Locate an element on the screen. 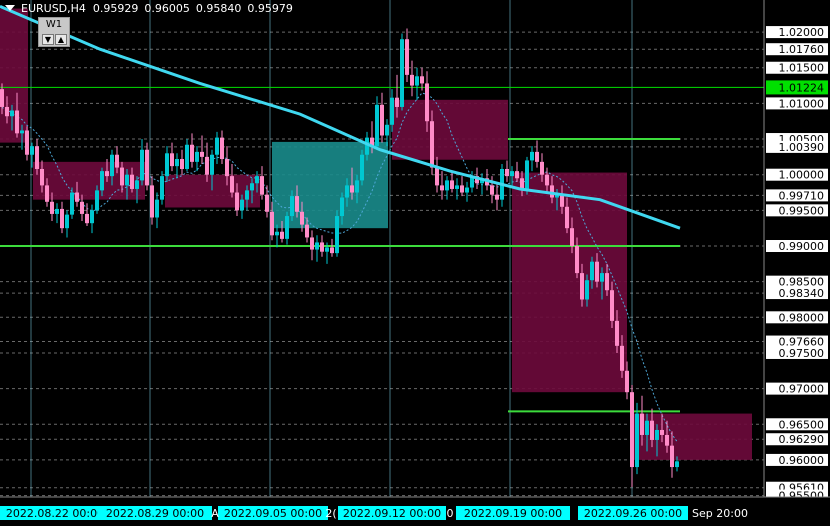 The width and height of the screenshot is (830, 526). close-price: 0.95979 is located at coordinates (270, 8).